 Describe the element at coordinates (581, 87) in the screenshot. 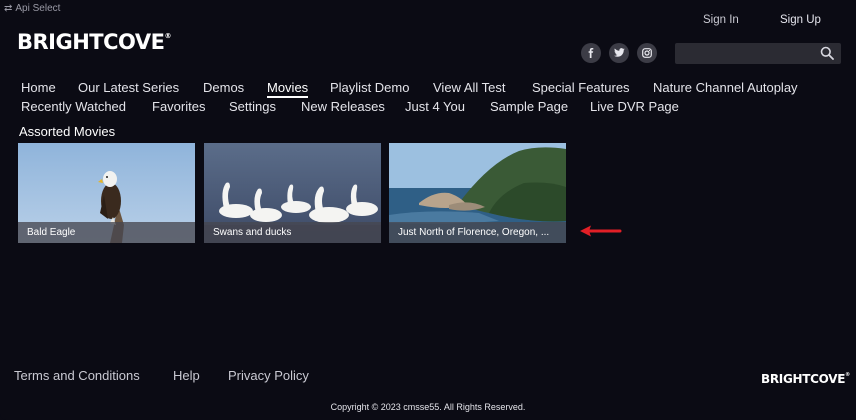

I see `nav-item-special-features: Special Features` at that location.